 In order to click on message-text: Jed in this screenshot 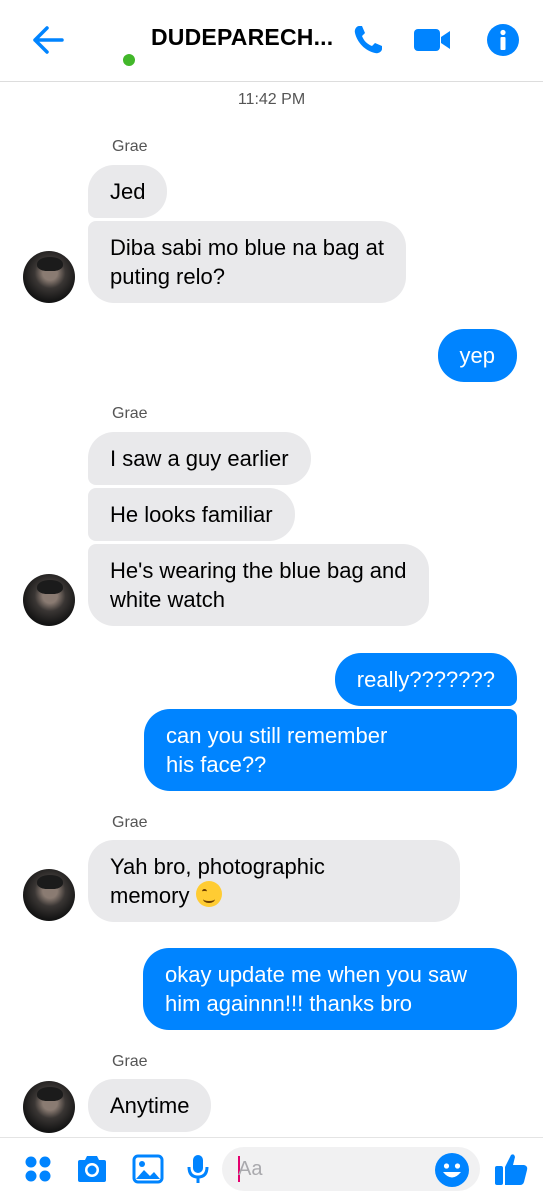, I will do `click(128, 191)`.